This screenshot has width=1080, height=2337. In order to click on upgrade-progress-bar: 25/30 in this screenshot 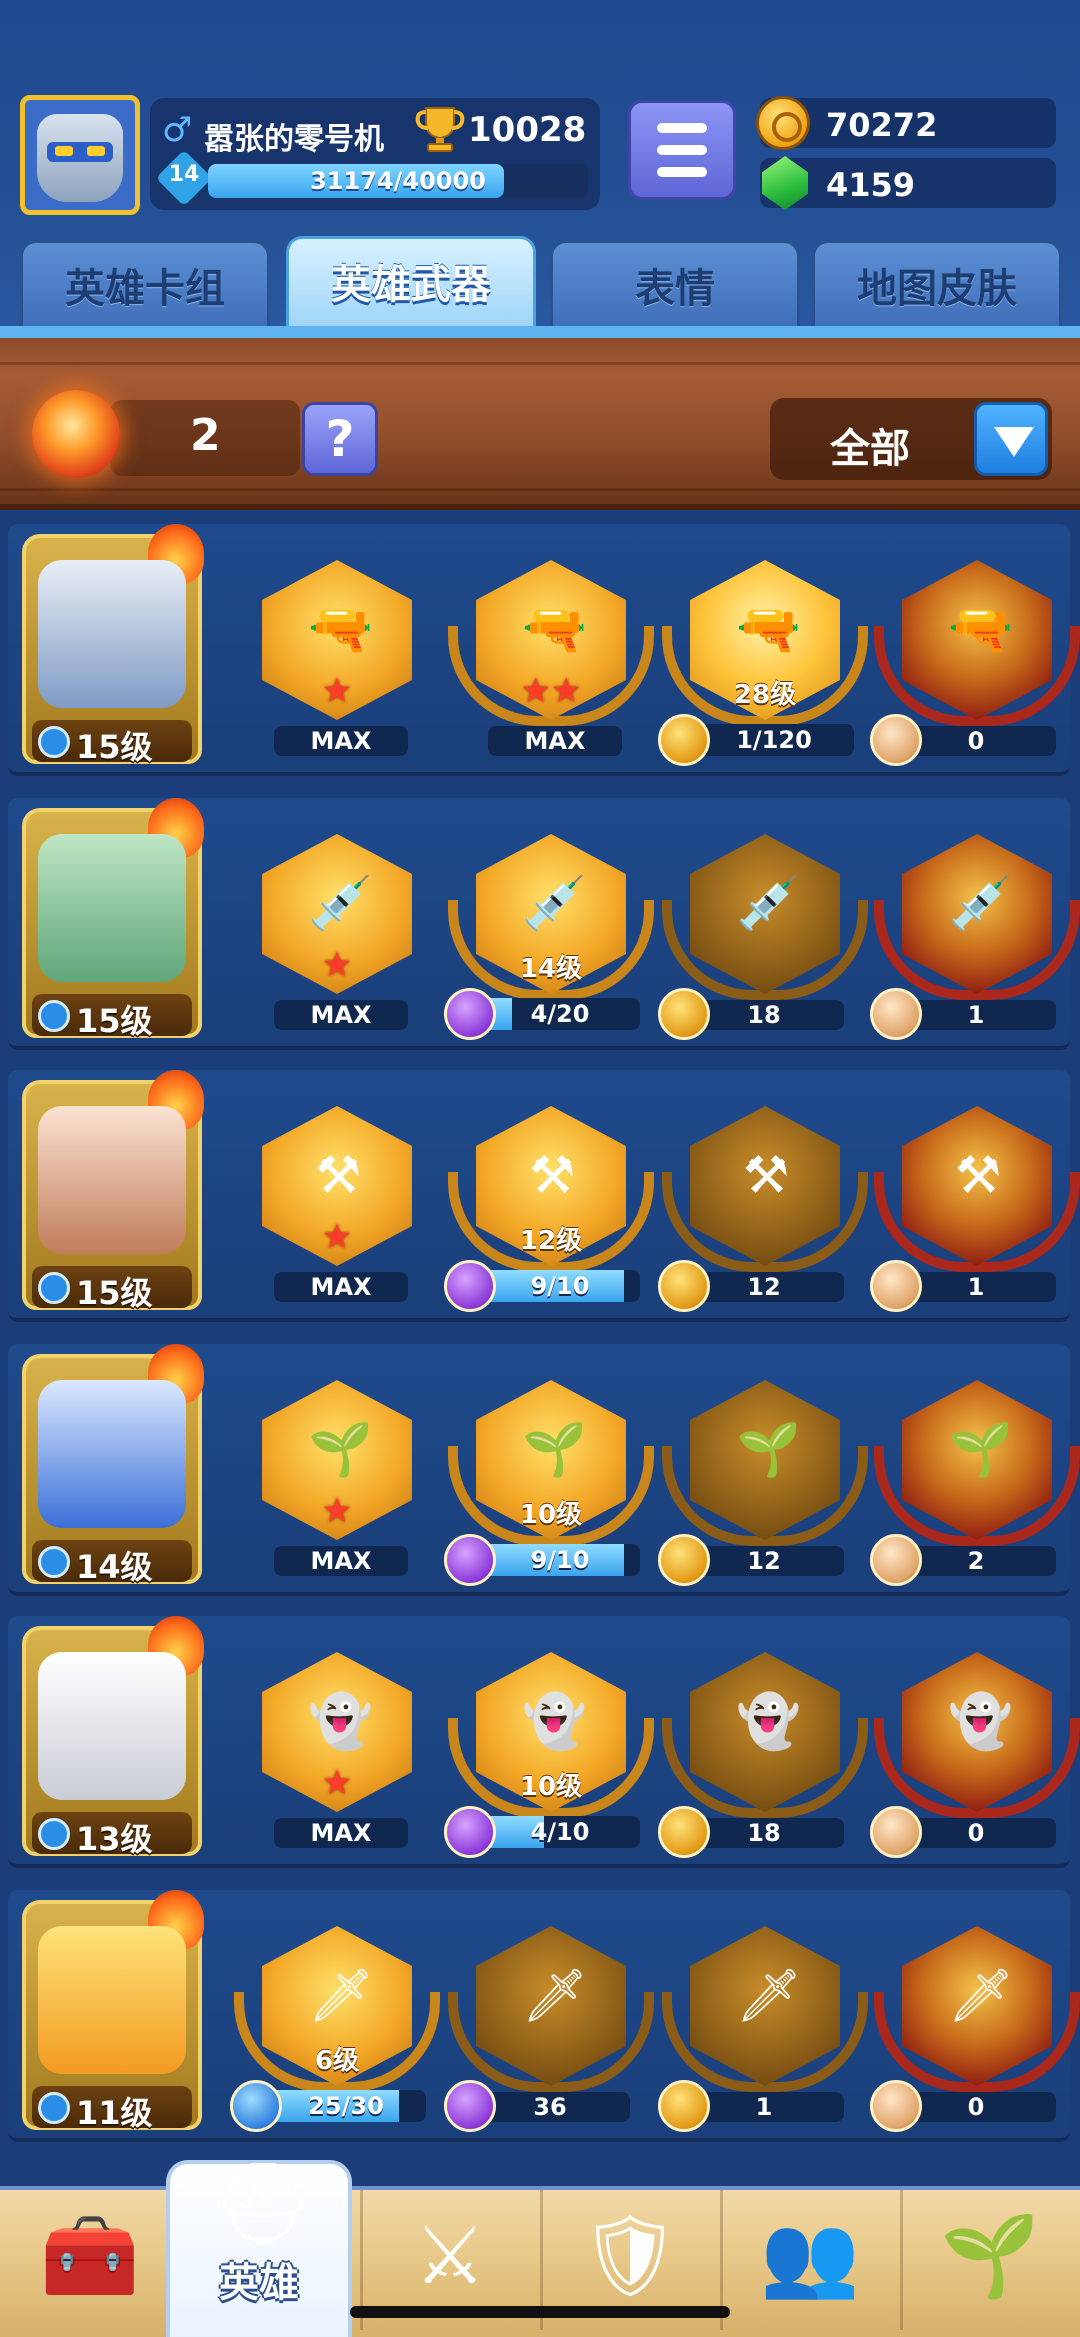, I will do `click(346, 2106)`.